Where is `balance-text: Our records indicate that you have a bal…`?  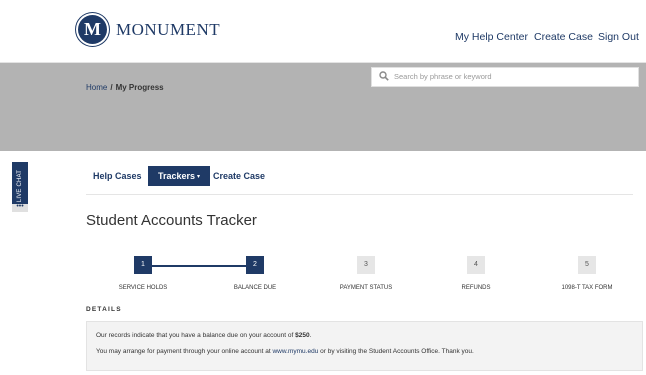 balance-text: Our records indicate that you have a bal… is located at coordinates (196, 335).